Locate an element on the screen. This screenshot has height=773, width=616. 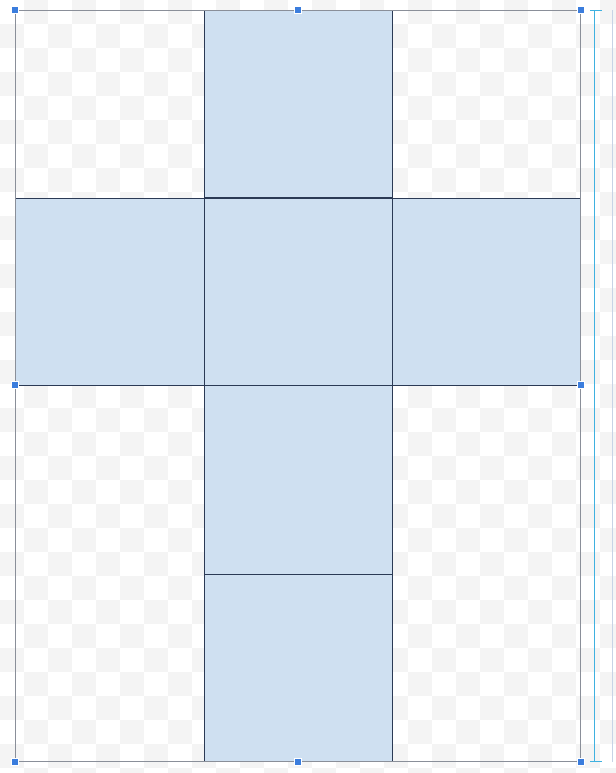
resize-handle-bottom-center is located at coordinates (298, 762).